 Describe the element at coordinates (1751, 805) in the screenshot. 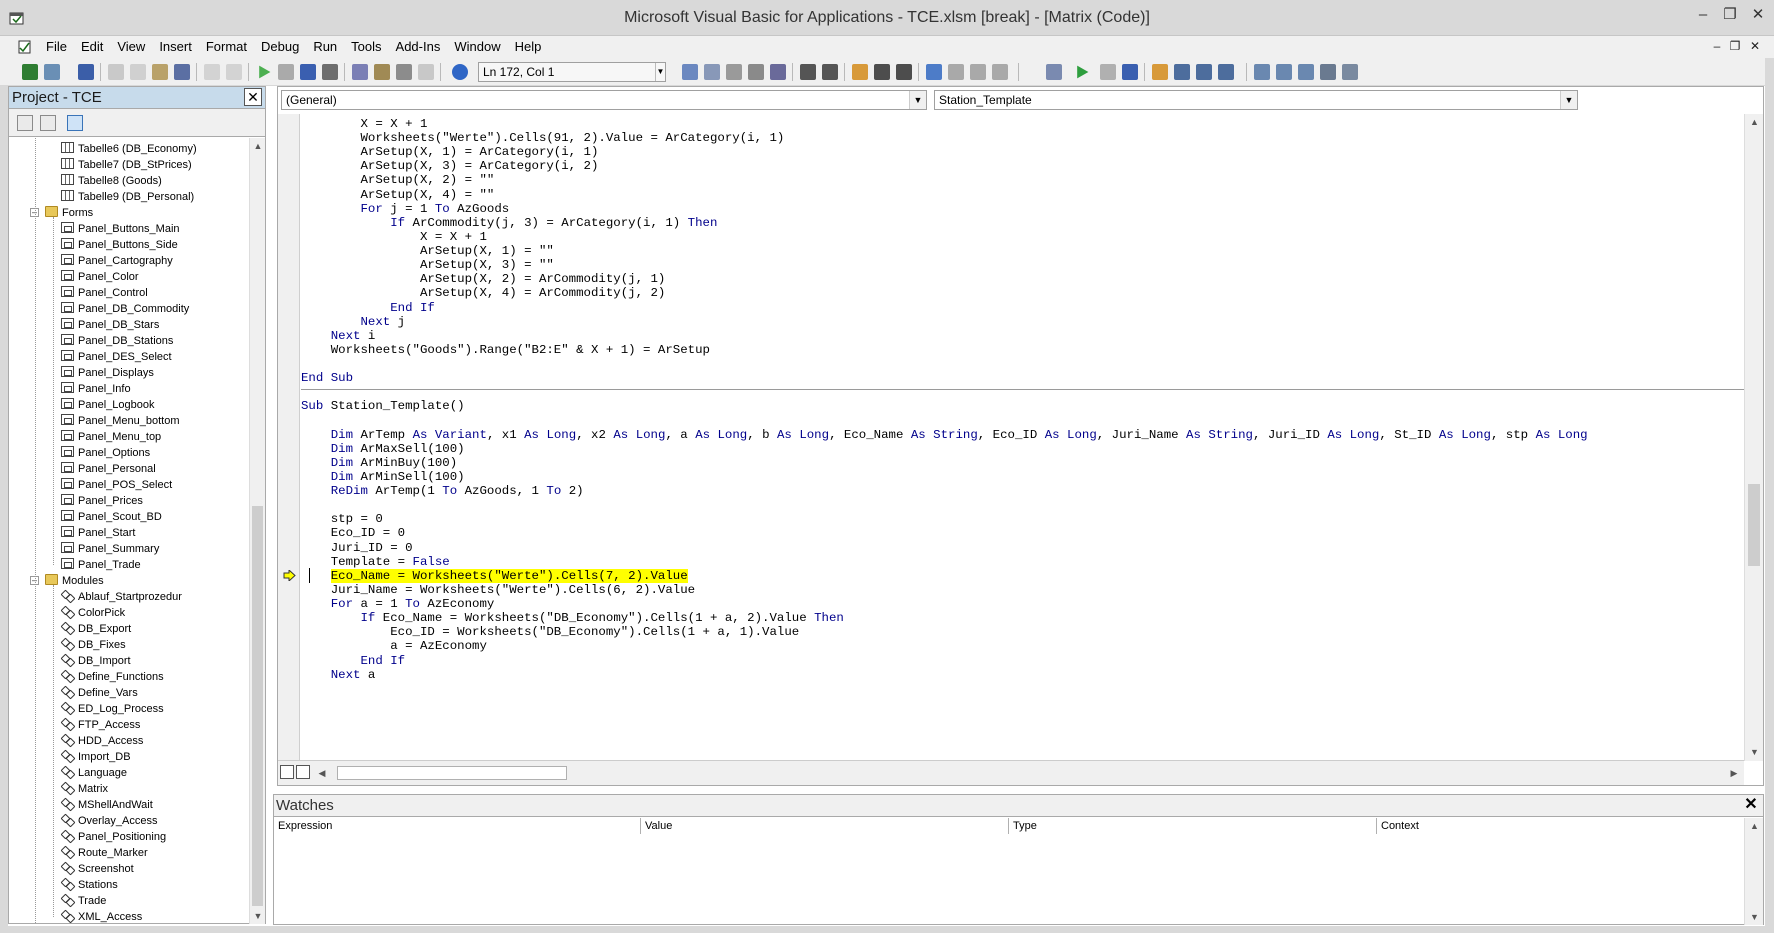

I see `close-icon: ✕` at that location.